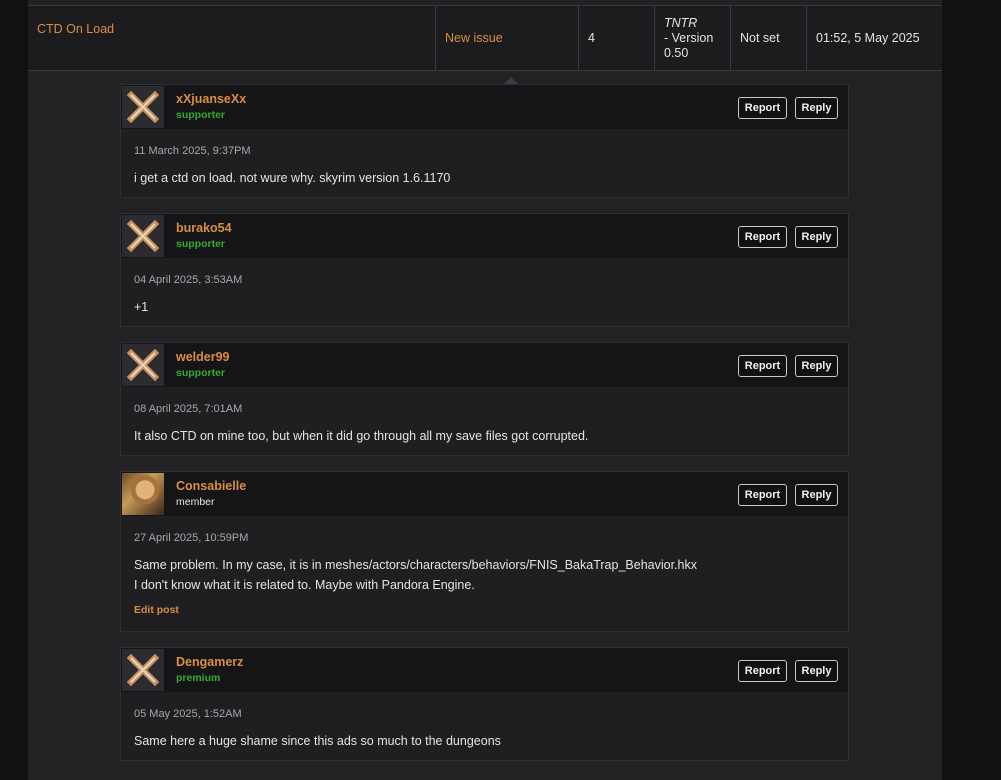 This screenshot has height=780, width=1001. I want to click on comment-author: Consabielle, so click(211, 486).